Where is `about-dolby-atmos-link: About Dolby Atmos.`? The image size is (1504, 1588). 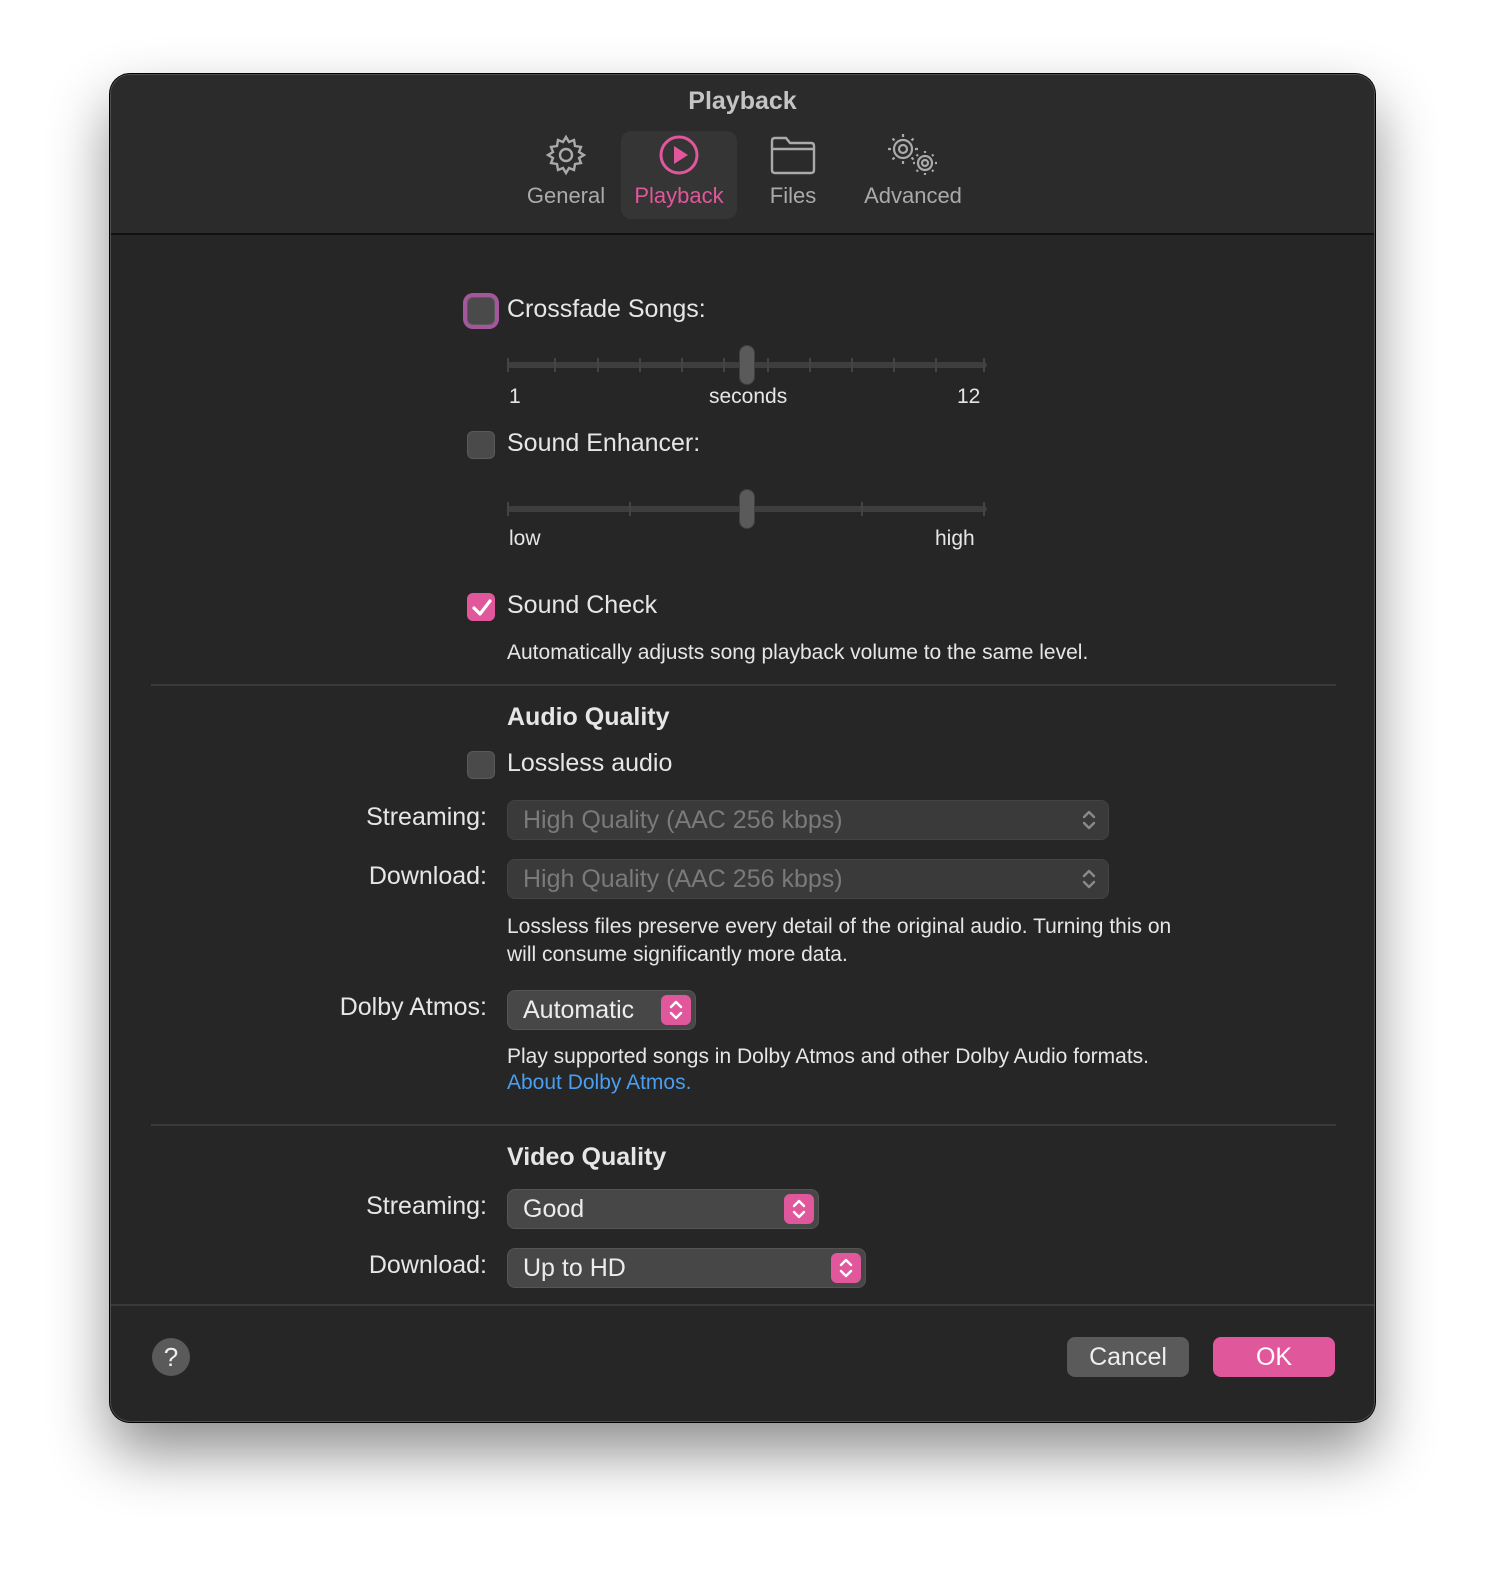 about-dolby-atmos-link: About Dolby Atmos. is located at coordinates (599, 1083).